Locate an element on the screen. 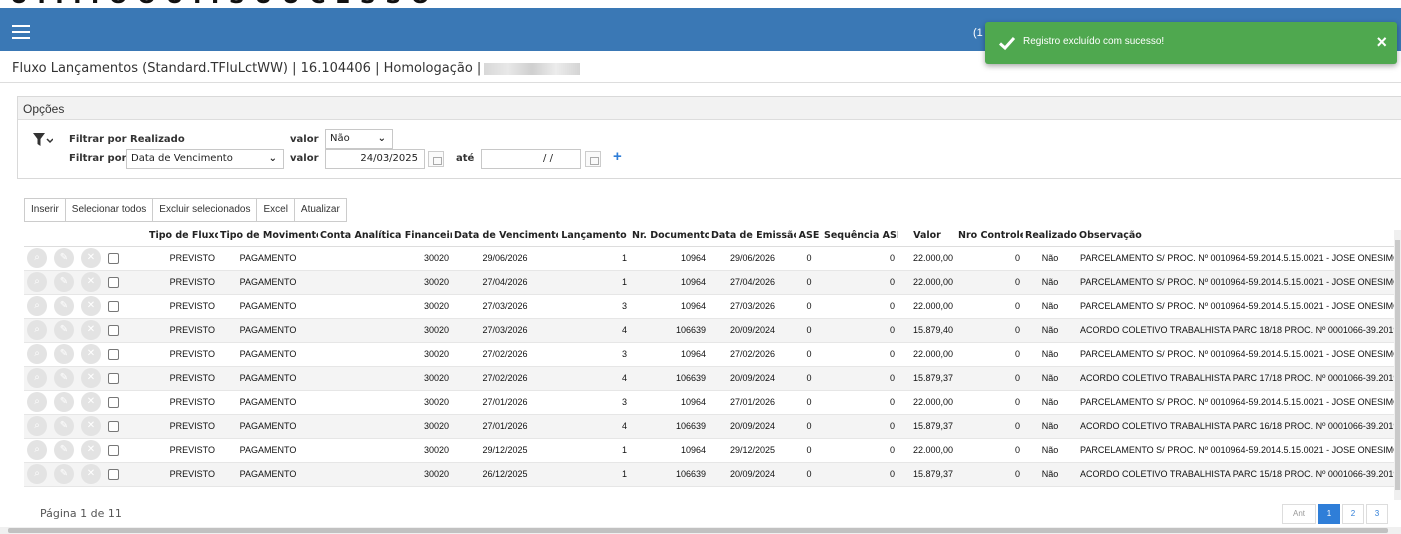 The height and width of the screenshot is (534, 1401). refresh-button: Atualizar is located at coordinates (320, 210).